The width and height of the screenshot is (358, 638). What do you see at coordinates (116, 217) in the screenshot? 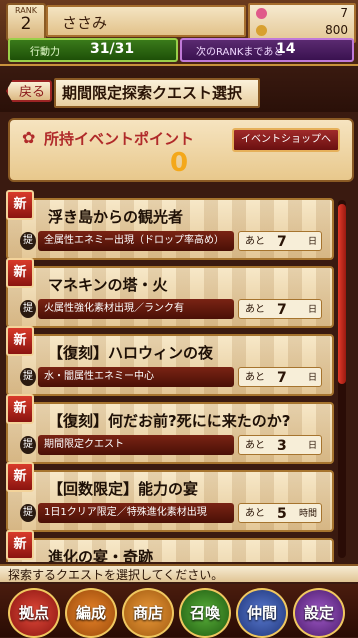
I see `quest-name: 浮き島からの観光者` at bounding box center [116, 217].